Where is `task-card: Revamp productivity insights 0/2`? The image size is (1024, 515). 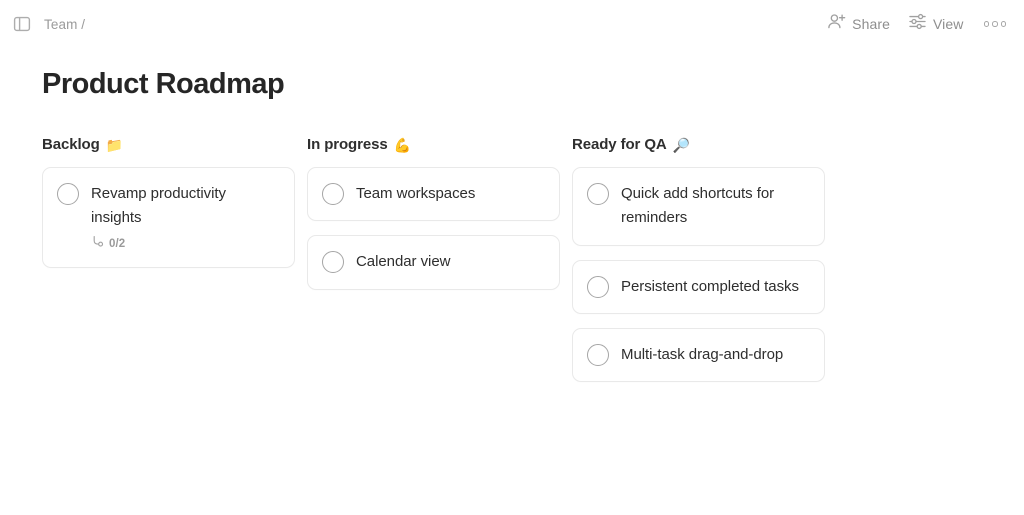 task-card: Revamp productivity insights 0/2 is located at coordinates (168, 217).